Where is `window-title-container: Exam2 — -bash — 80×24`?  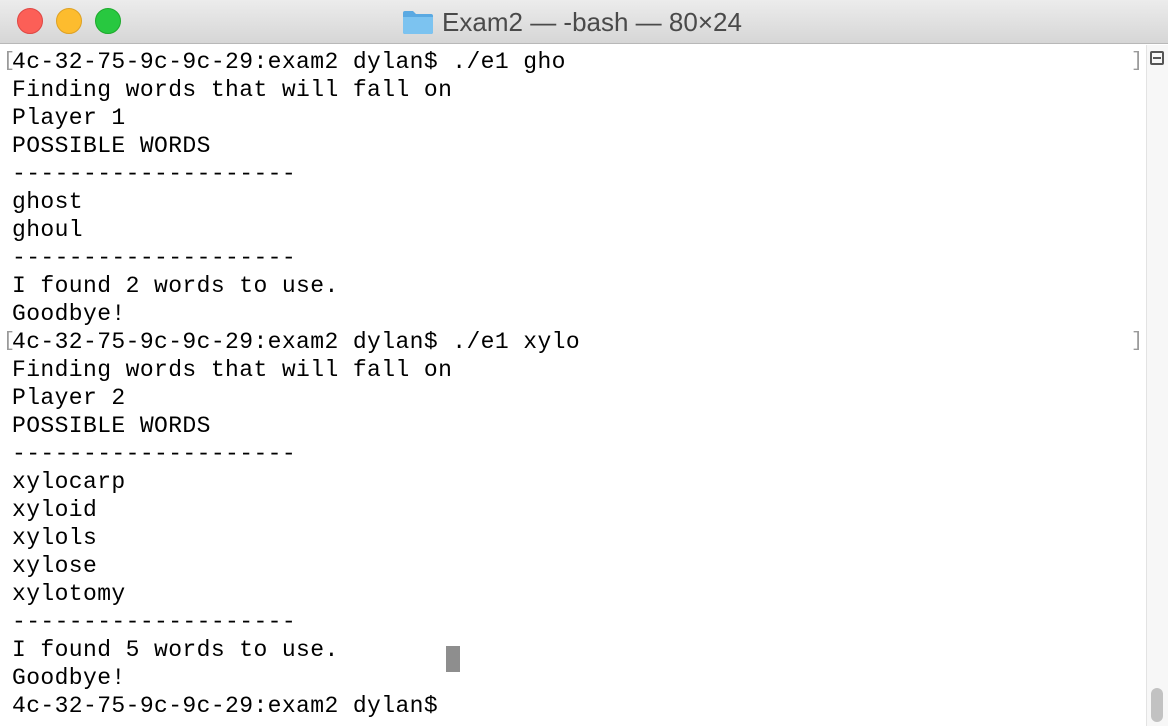
window-title-container: Exam2 — -bash — 80×24 is located at coordinates (584, 22).